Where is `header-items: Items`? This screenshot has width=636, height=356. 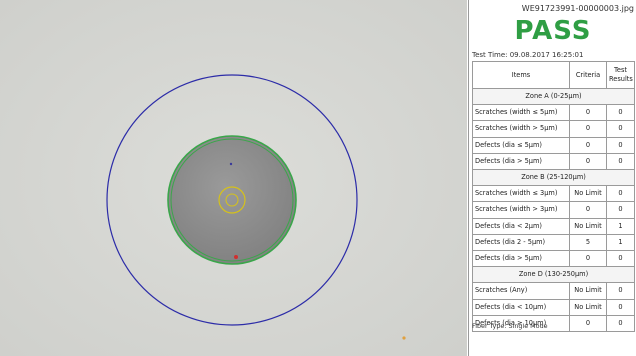 header-items: Items is located at coordinates (521, 75).